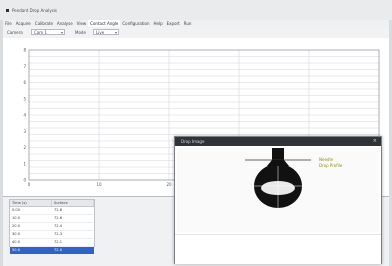  What do you see at coordinates (16, 242) in the screenshot?
I see `table-cell: 40.0` at bounding box center [16, 242].